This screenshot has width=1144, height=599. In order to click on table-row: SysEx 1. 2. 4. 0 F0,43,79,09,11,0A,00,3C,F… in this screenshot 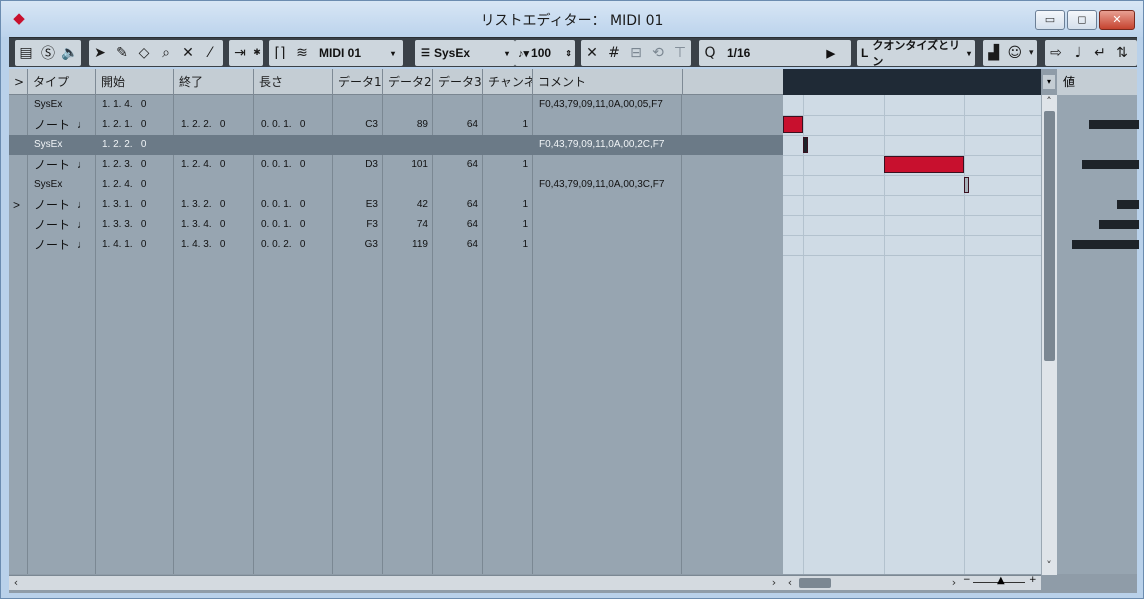, I will do `click(396, 185)`.